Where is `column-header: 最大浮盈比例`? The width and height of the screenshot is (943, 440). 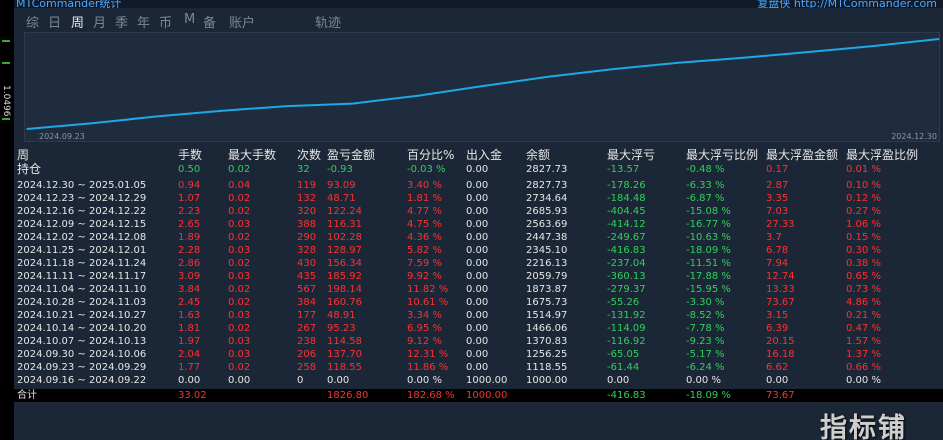 column-header: 最大浮盈比例 is located at coordinates (882, 155).